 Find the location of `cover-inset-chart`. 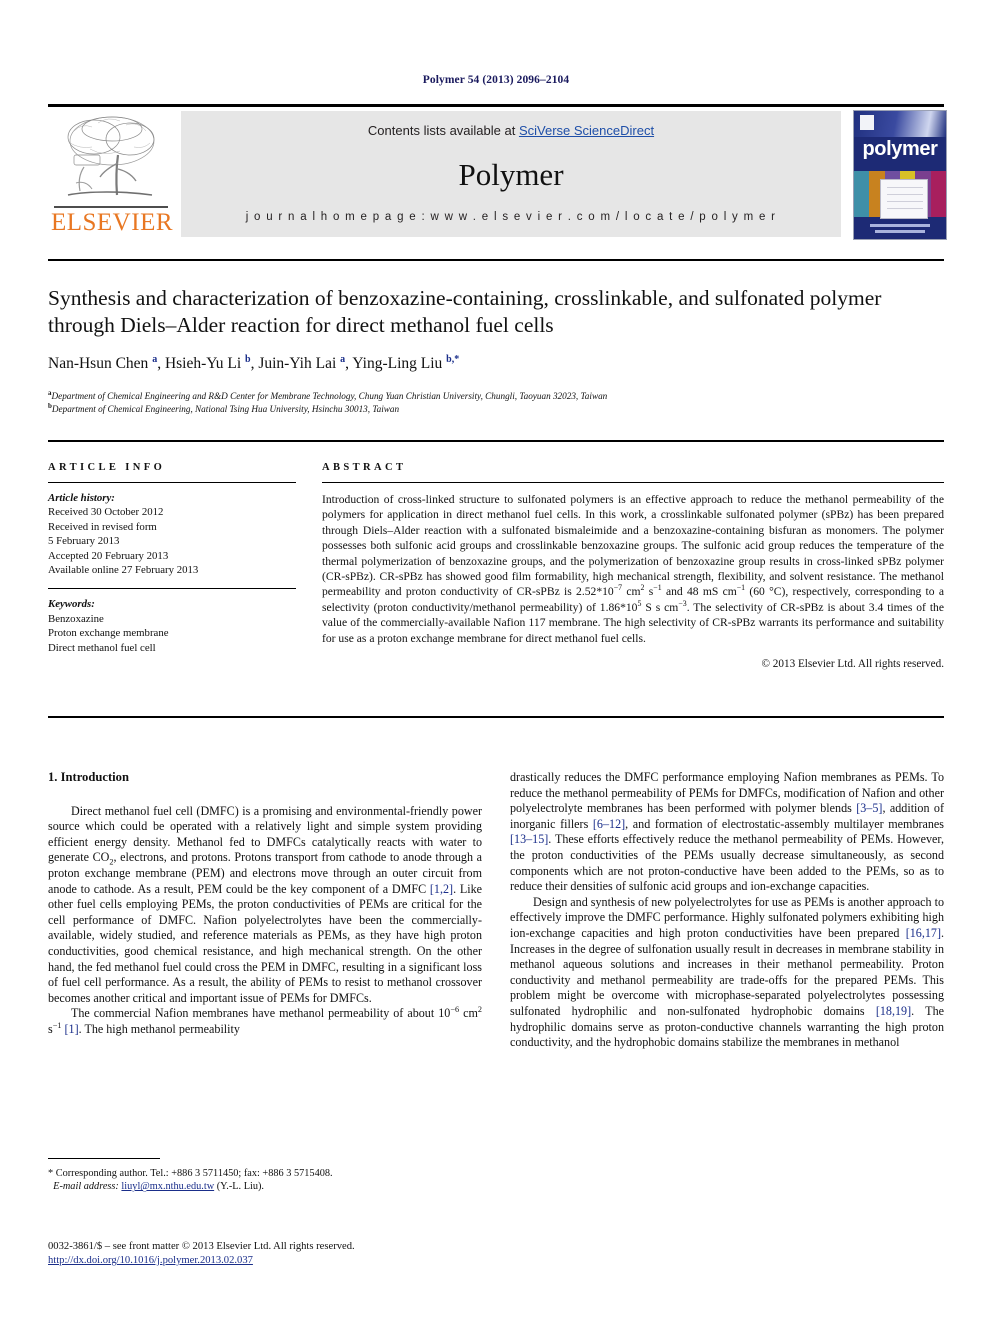

cover-inset-chart is located at coordinates (904, 199).